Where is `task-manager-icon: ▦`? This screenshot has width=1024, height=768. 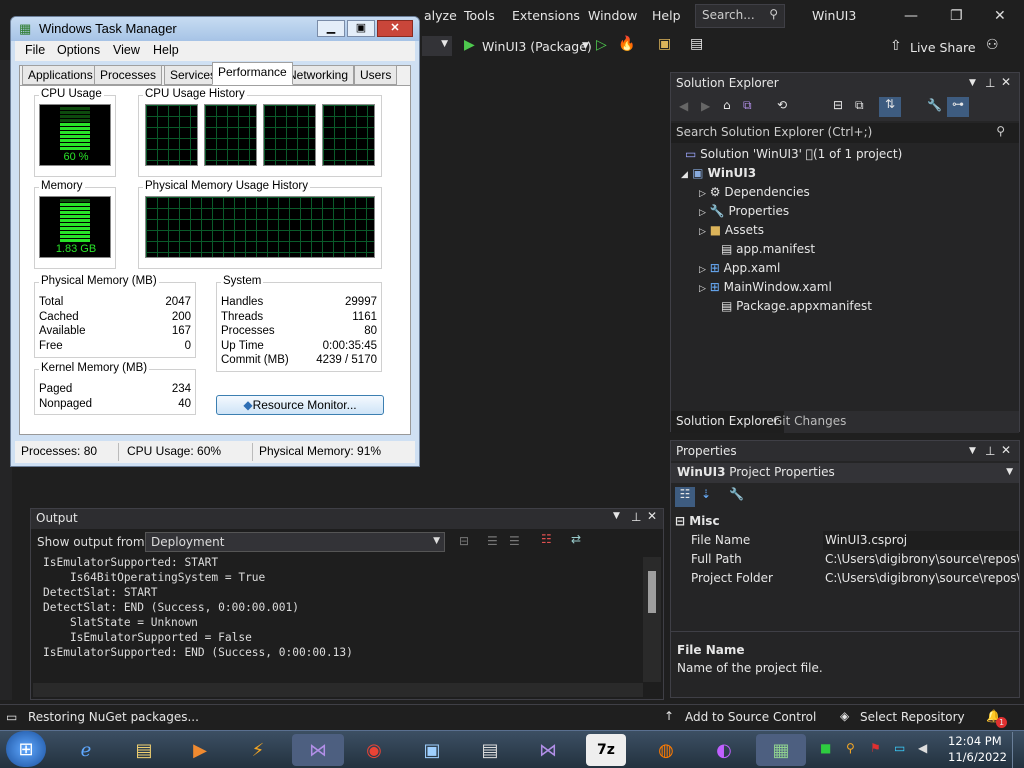
task-manager-icon: ▦ is located at coordinates (781, 750).